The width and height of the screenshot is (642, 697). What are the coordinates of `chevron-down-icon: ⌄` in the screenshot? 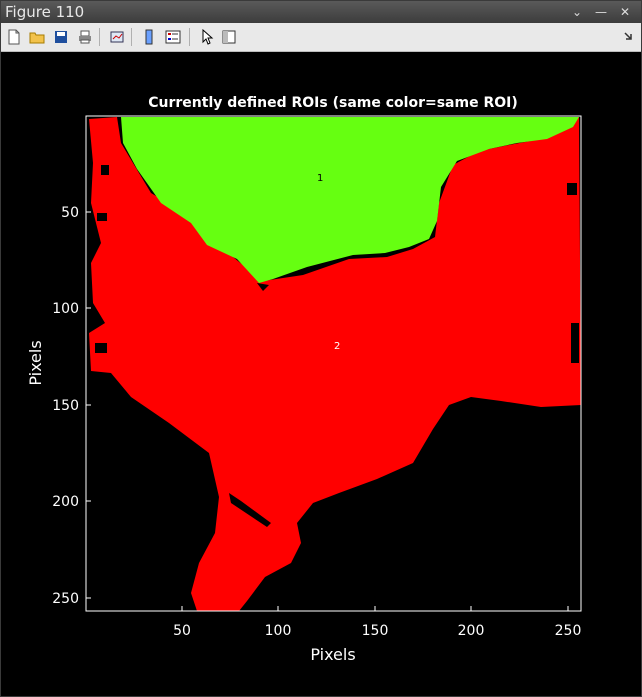 It's located at (577, 12).